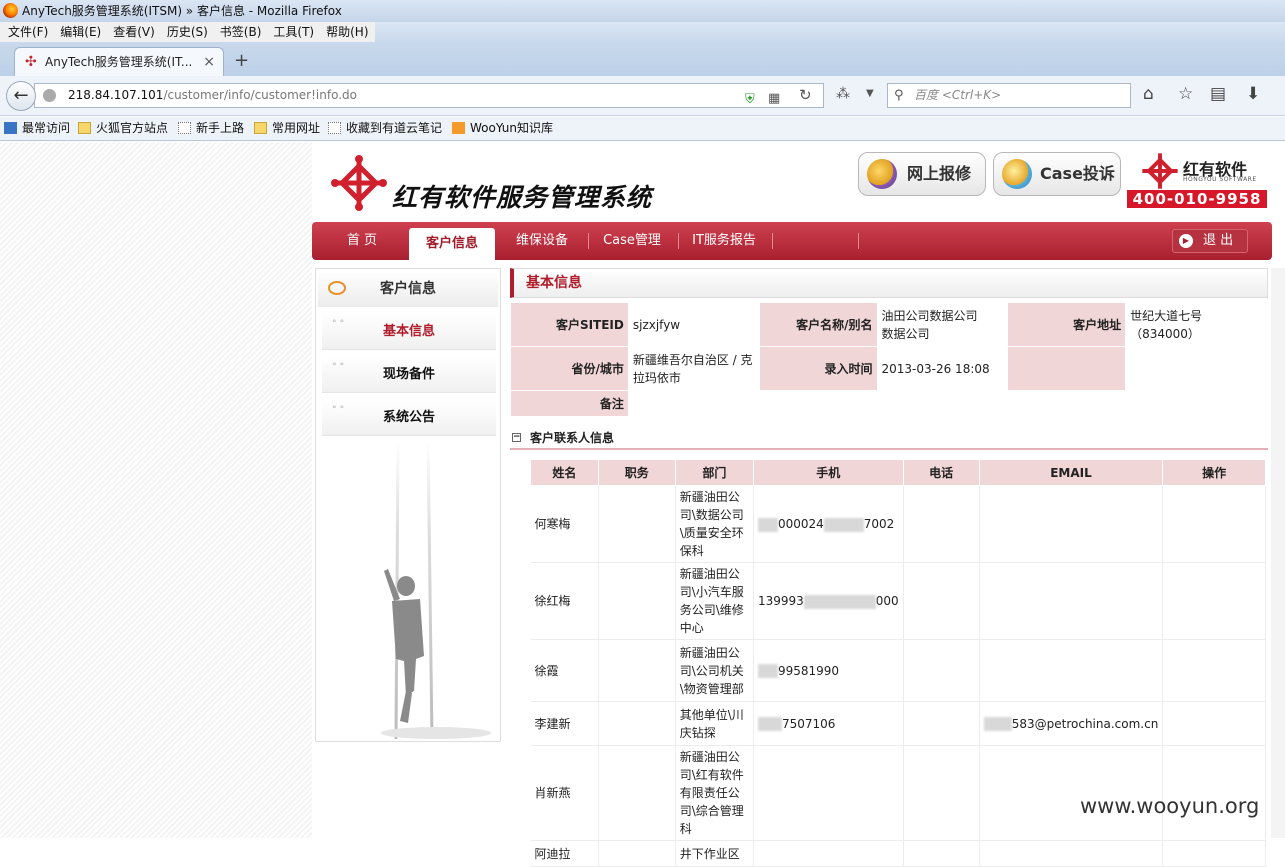 The height and width of the screenshot is (867, 1285). I want to click on folder-icon, so click(84, 128).